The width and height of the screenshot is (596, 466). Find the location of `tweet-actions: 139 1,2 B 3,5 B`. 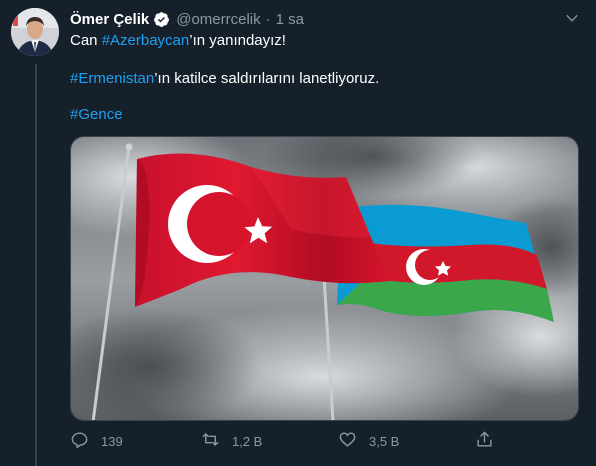

tweet-actions: 139 1,2 B 3,5 B is located at coordinates (290, 441).